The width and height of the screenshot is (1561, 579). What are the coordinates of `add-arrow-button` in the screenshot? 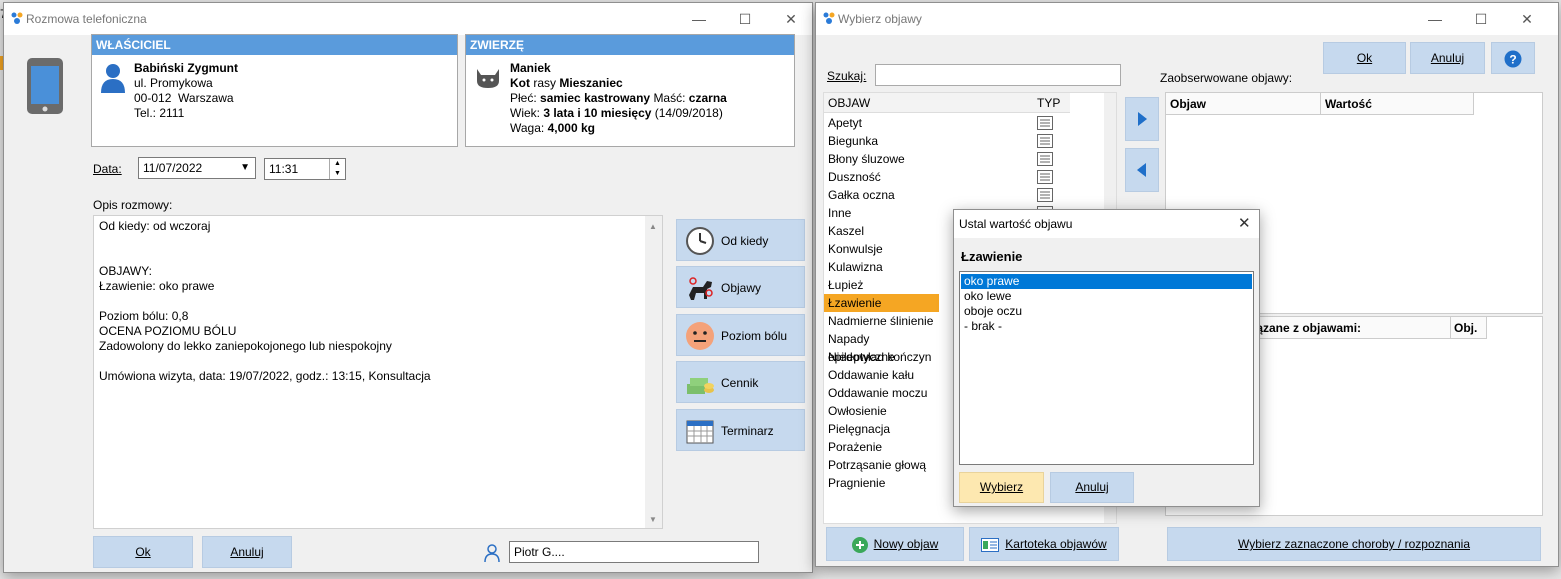 It's located at (1142, 119).